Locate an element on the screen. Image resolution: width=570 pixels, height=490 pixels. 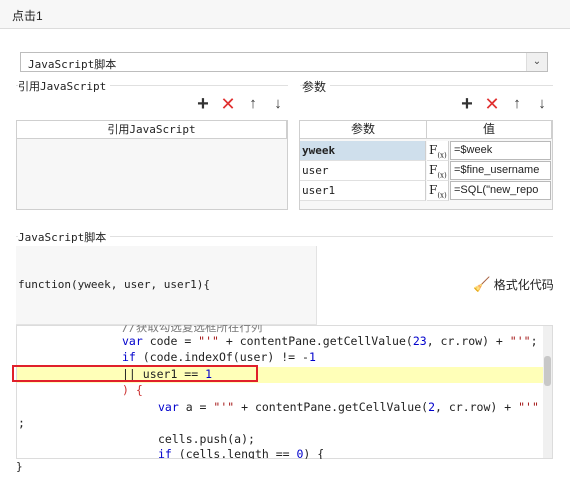
ref-js-table: 引用JavaScript is located at coordinates (152, 165).